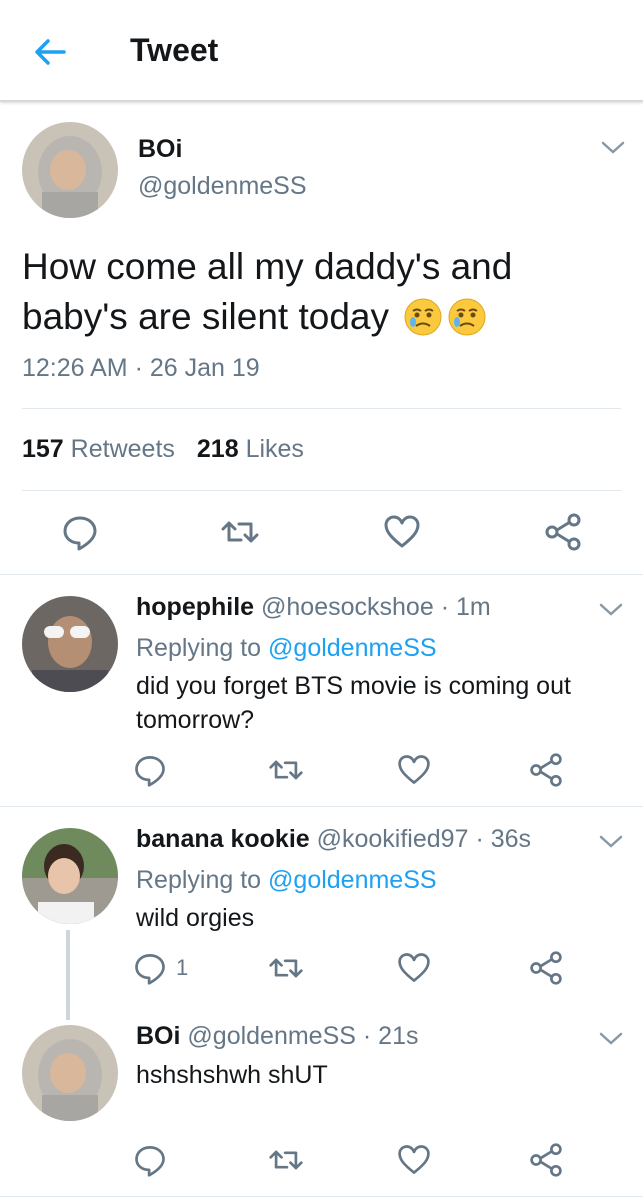  What do you see at coordinates (141, 368) in the screenshot?
I see `tweet-timestamp: 12:26 AM · 26 Jan 19` at bounding box center [141, 368].